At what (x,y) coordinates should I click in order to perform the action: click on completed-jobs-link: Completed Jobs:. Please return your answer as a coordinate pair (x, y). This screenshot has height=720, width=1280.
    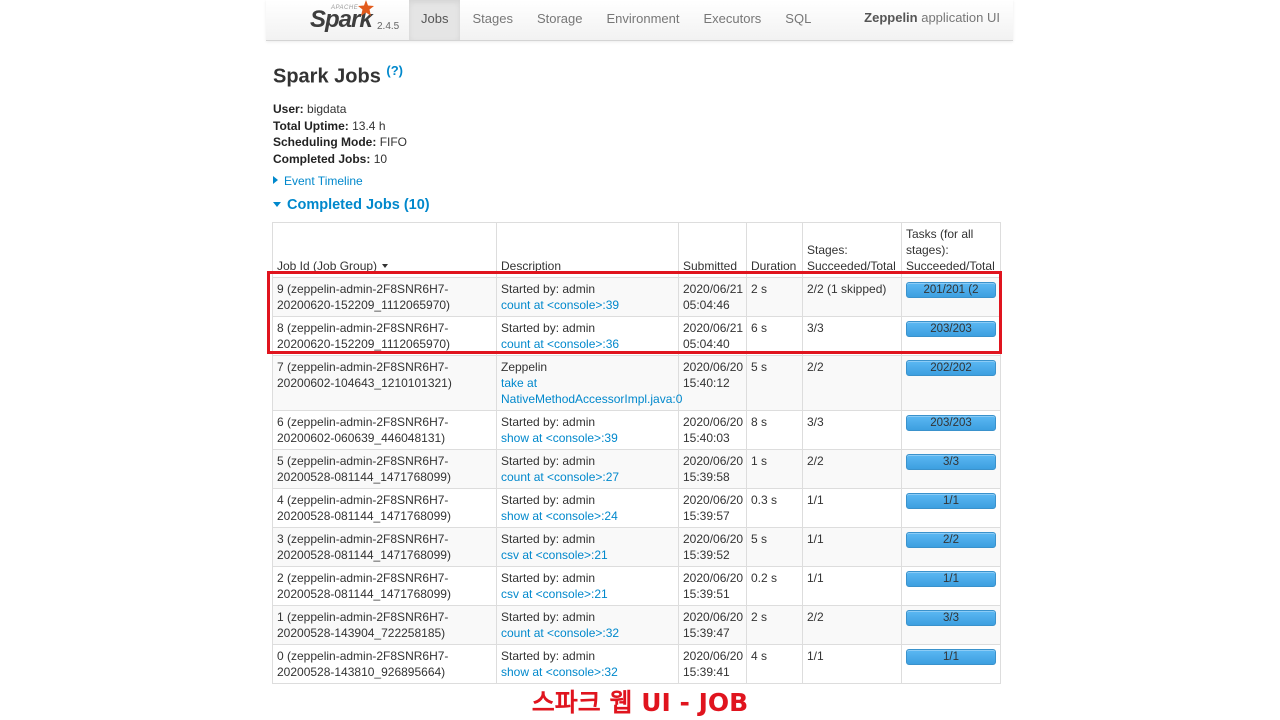
    Looking at the image, I should click on (321, 159).